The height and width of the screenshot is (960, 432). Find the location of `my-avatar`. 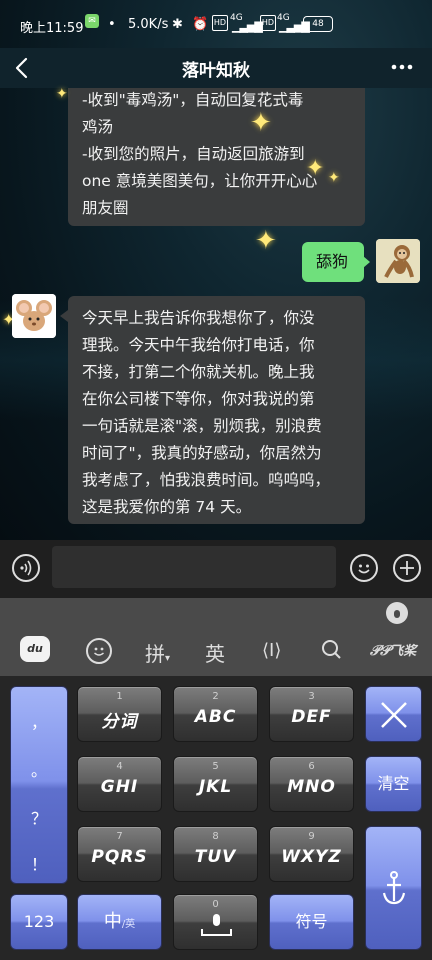

my-avatar is located at coordinates (398, 261).